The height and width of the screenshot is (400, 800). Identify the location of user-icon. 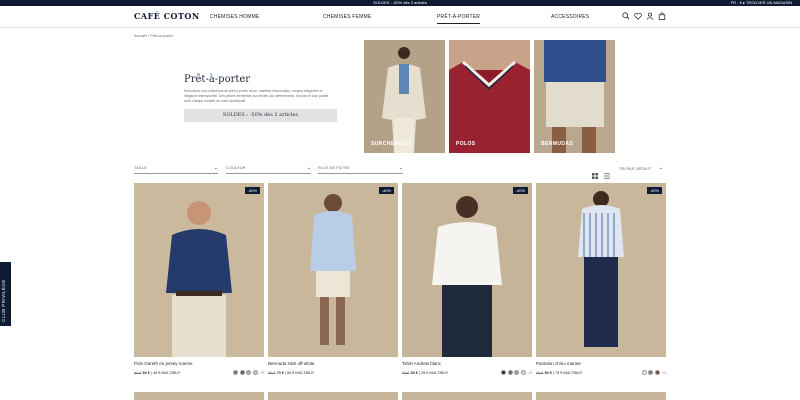
(650, 16).